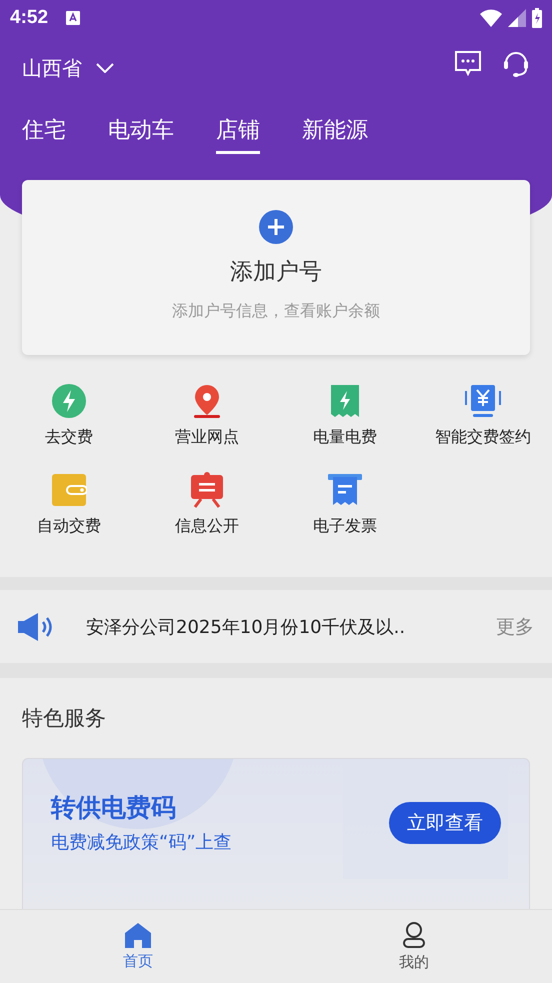  I want to click on notice-board-icon, so click(207, 490).